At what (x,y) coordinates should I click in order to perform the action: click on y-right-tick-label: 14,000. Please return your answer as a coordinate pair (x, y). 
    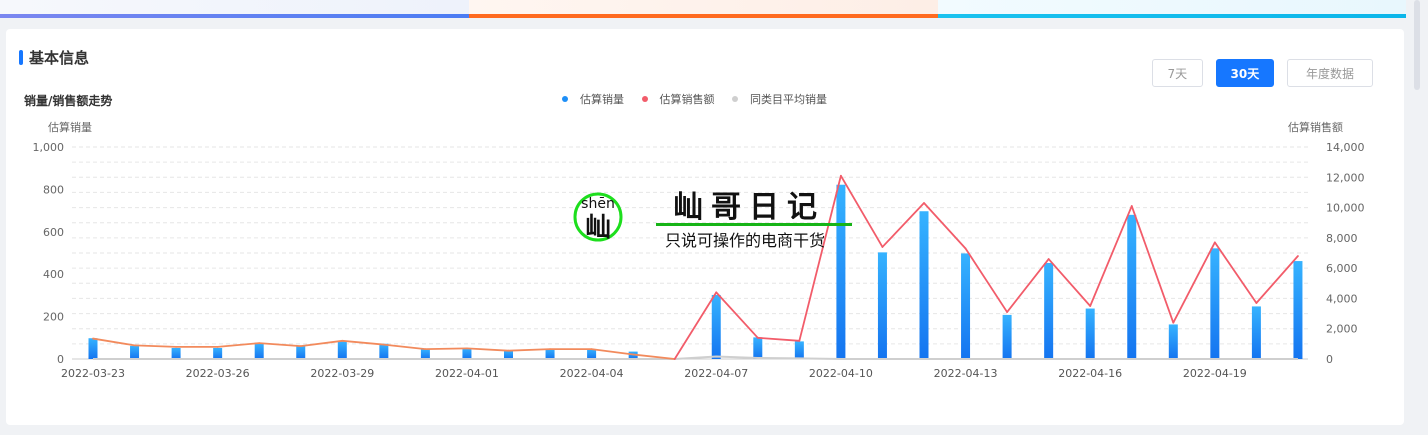
    Looking at the image, I should click on (1345, 147).